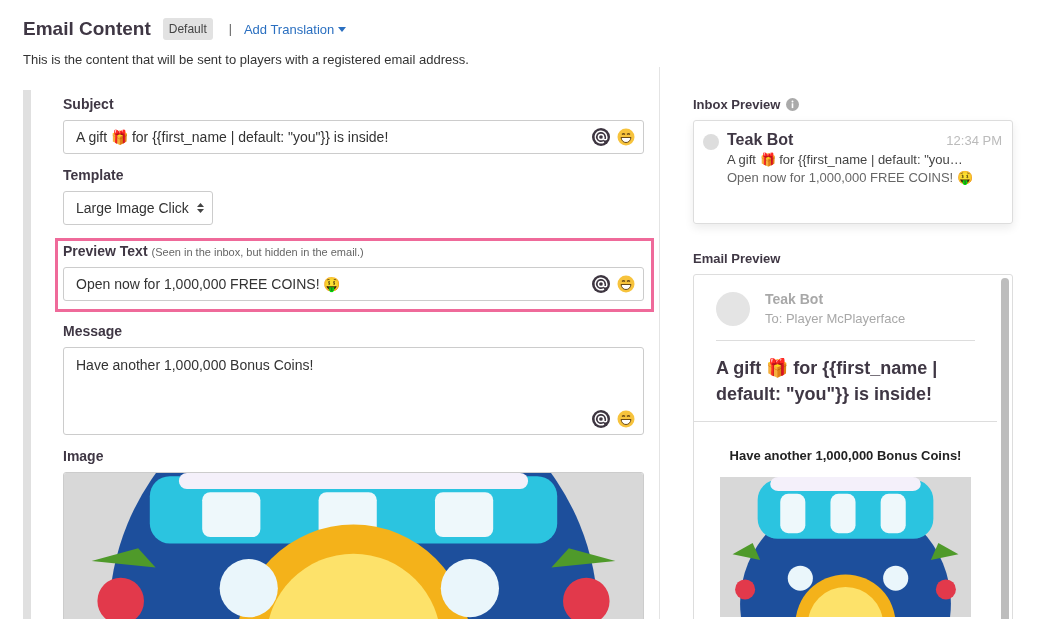  I want to click on field-label: Image, so click(84, 456).